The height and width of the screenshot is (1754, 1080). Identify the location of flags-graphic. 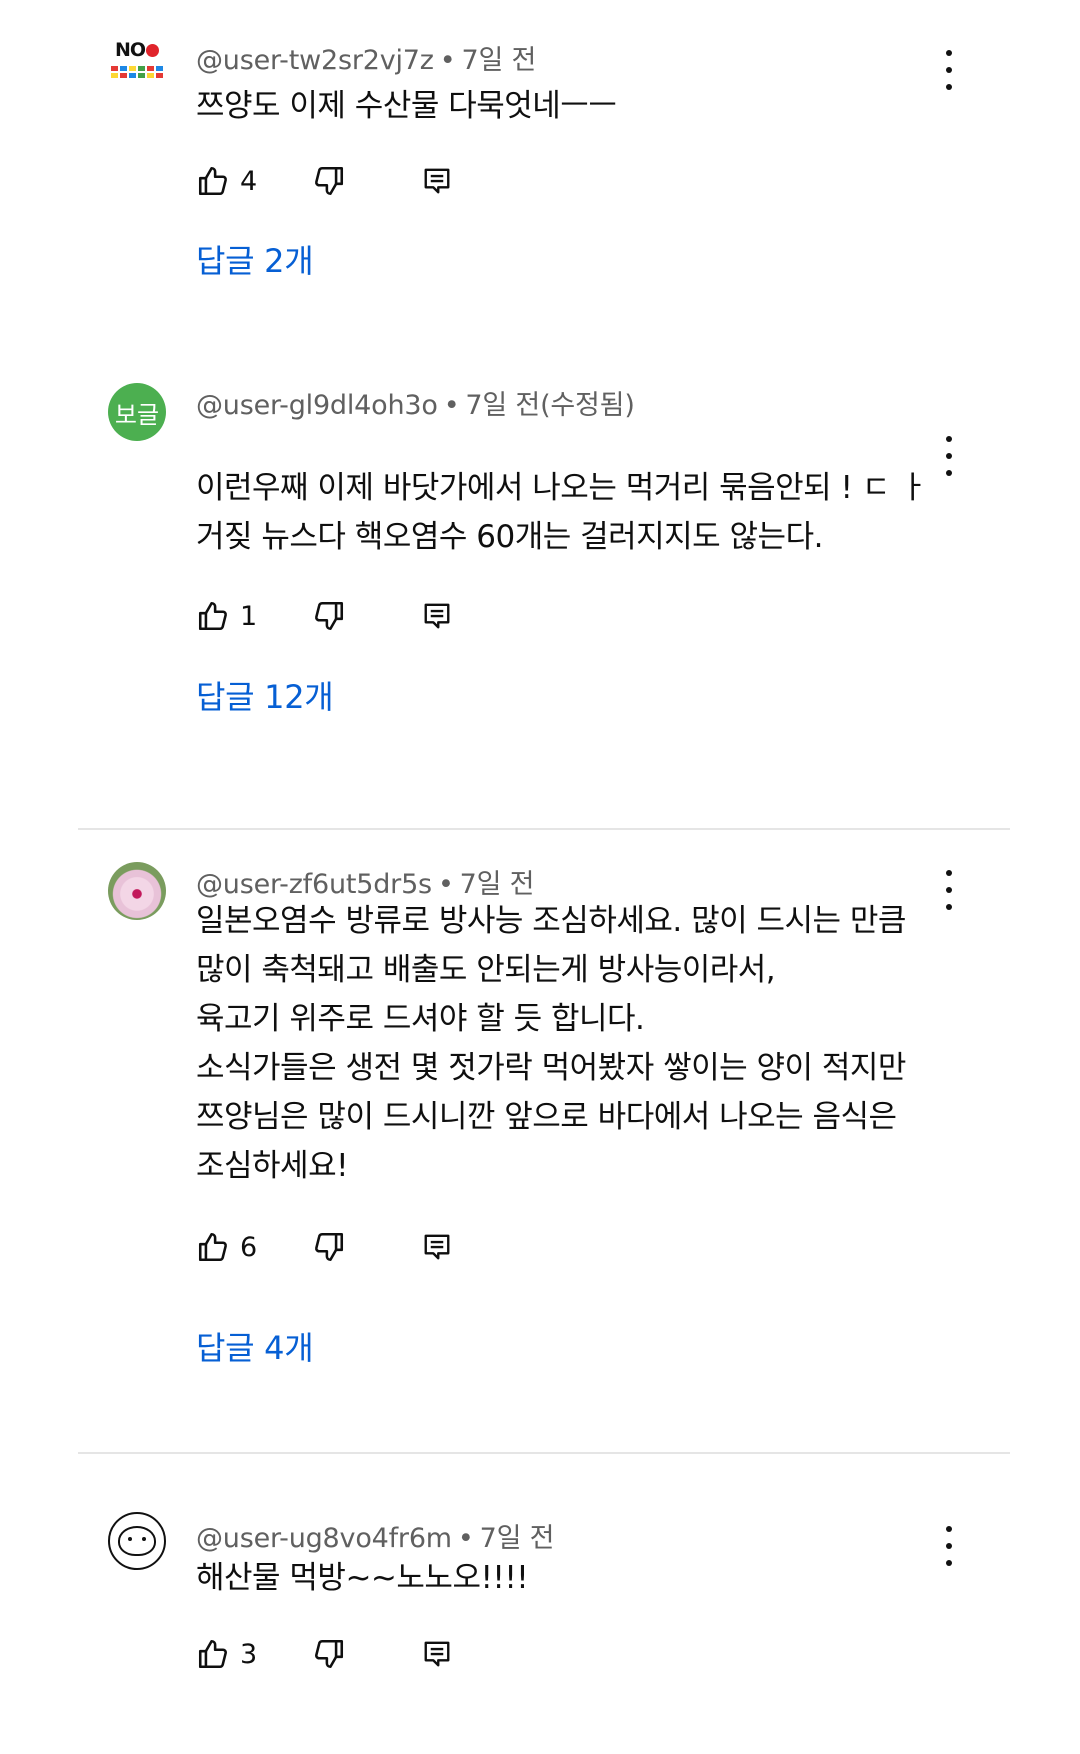
(137, 72).